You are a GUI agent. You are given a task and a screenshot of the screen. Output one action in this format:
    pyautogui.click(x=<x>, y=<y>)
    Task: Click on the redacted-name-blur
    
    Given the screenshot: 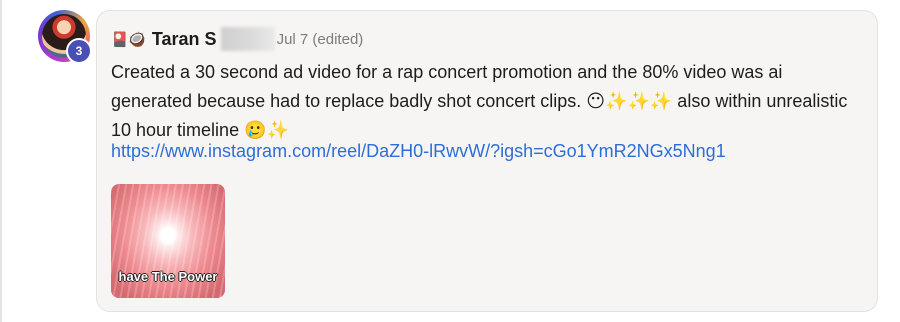 What is the action you would take?
    pyautogui.click(x=247, y=39)
    